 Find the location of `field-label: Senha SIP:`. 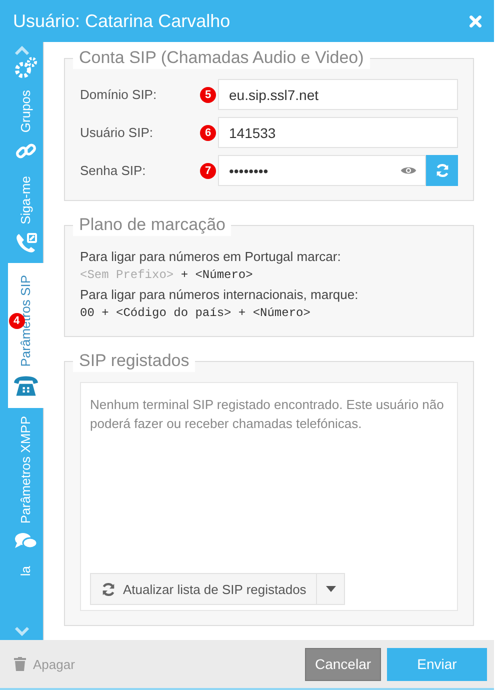

field-label: Senha SIP: is located at coordinates (113, 170).